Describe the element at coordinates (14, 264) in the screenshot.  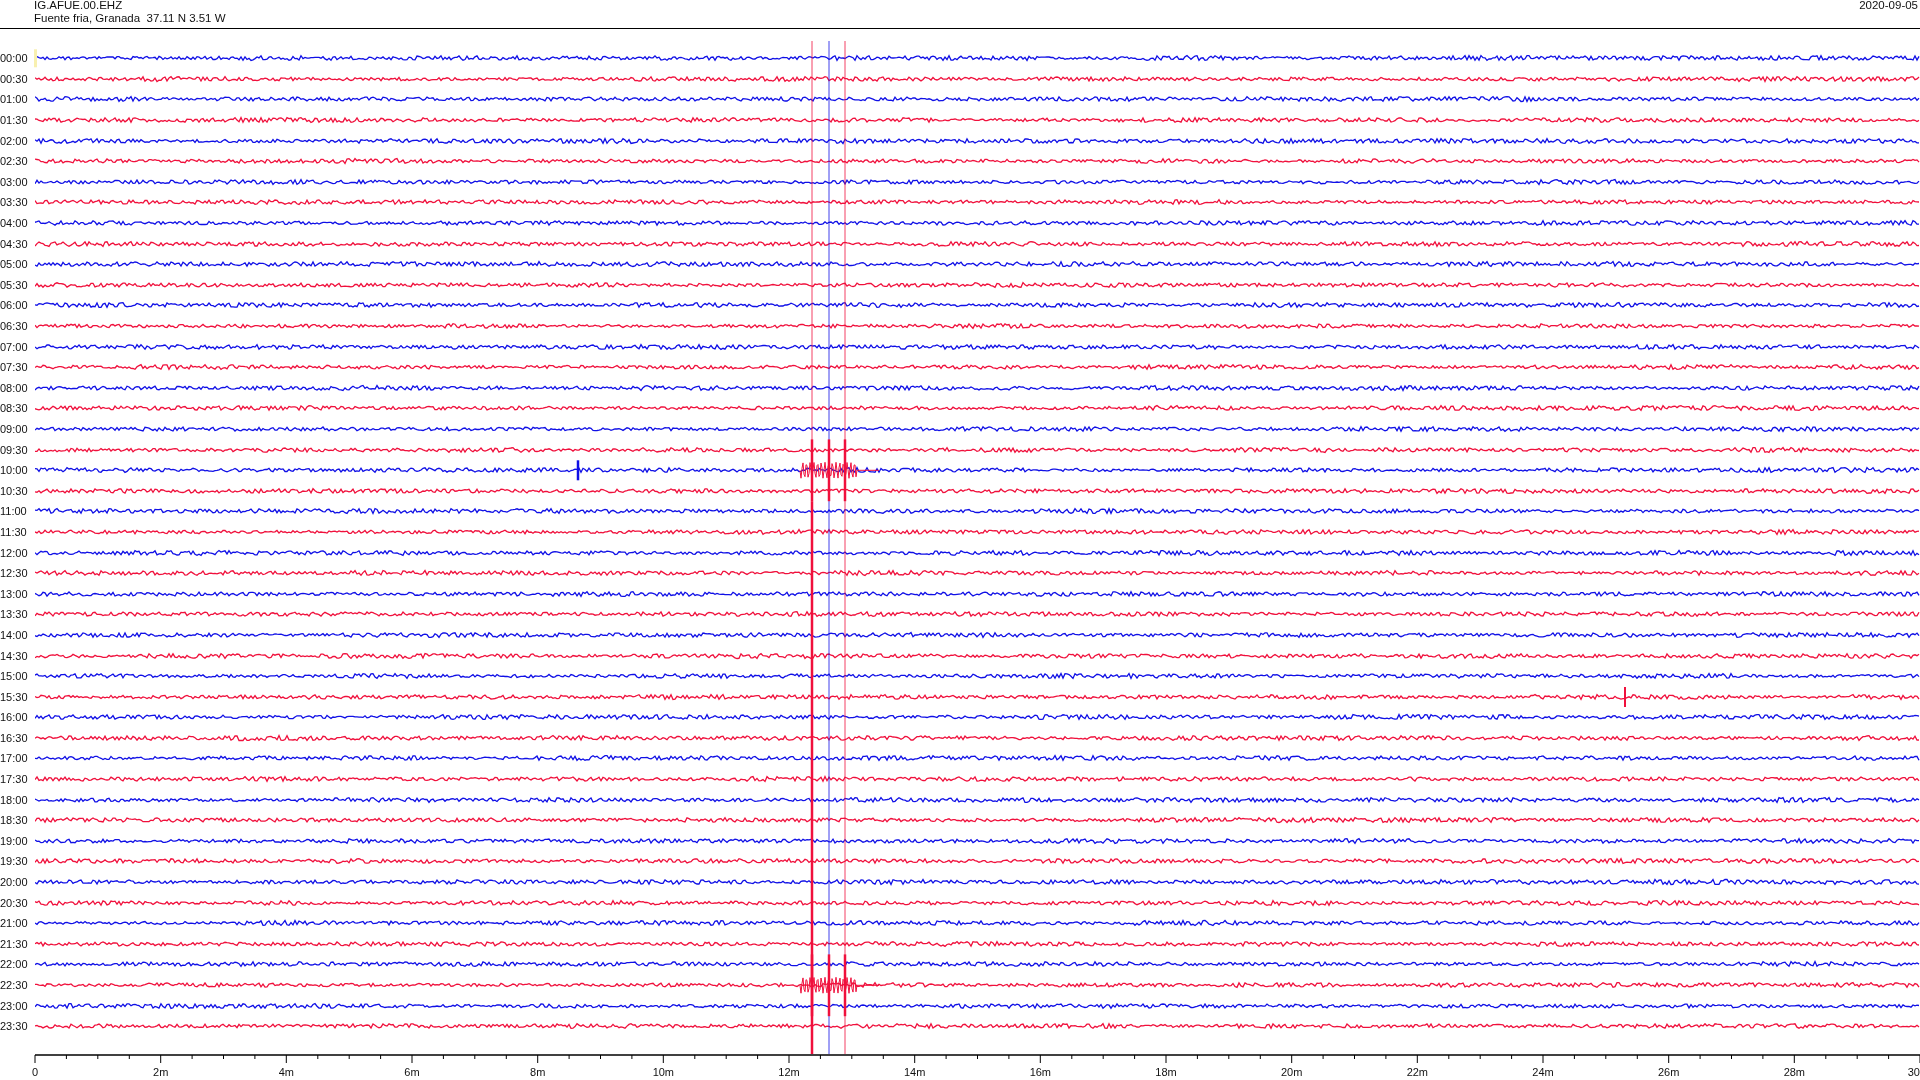
I see `time-label: 05:00` at that location.